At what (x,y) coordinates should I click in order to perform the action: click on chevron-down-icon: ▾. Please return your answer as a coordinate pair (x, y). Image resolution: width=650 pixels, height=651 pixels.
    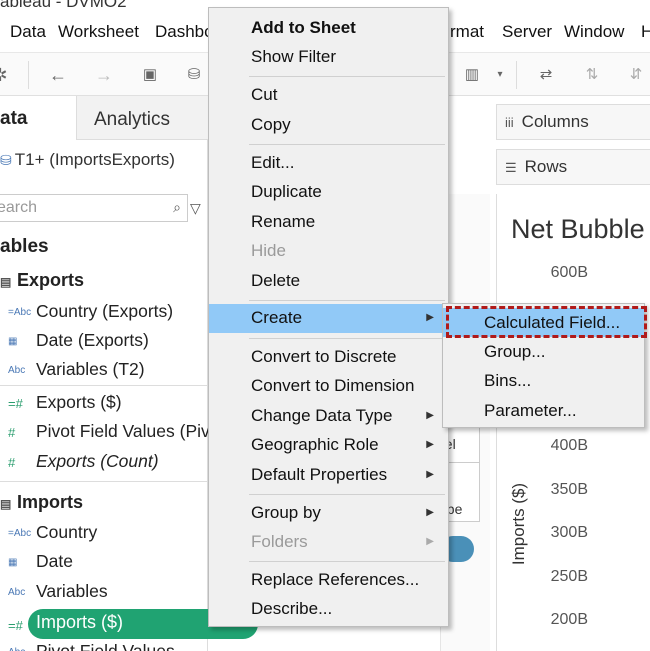
    Looking at the image, I should click on (500, 75).